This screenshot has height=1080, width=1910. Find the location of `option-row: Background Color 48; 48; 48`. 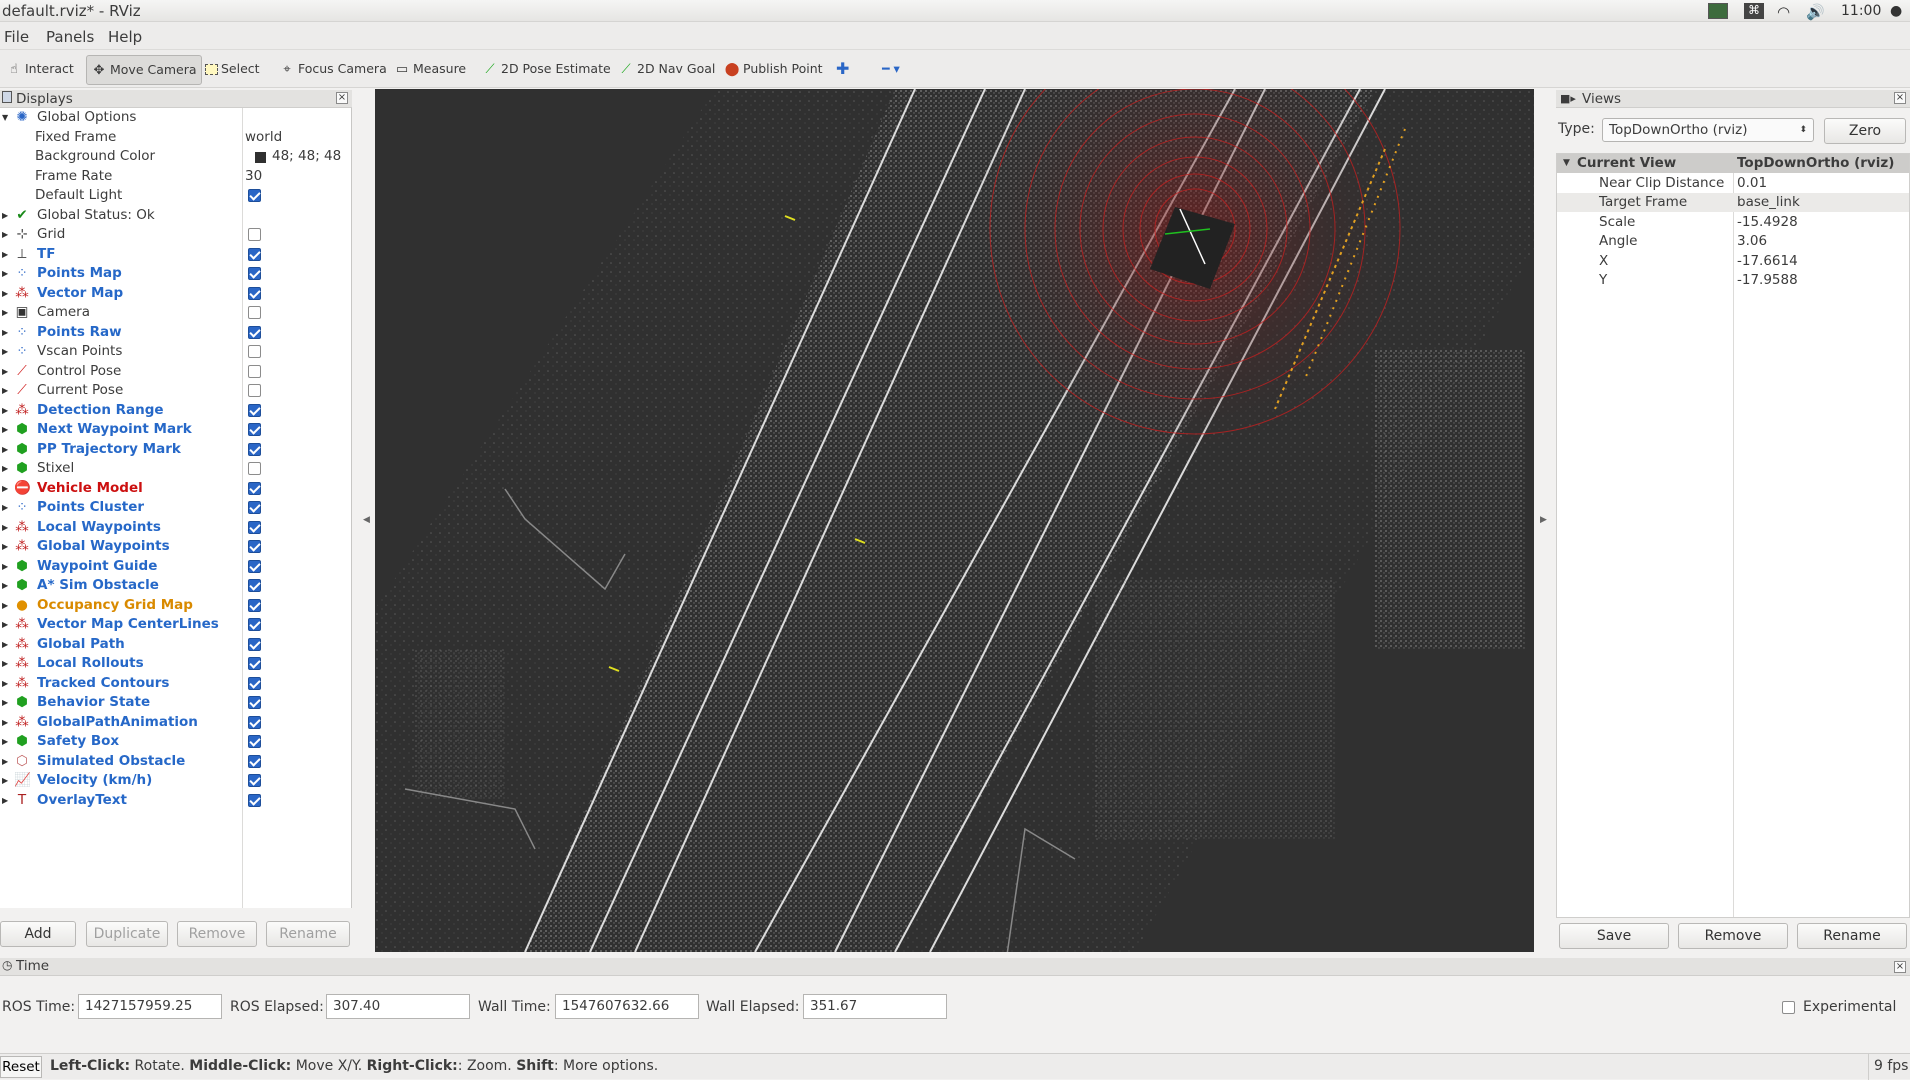

option-row: Background Color 48; 48; 48 is located at coordinates (176, 156).